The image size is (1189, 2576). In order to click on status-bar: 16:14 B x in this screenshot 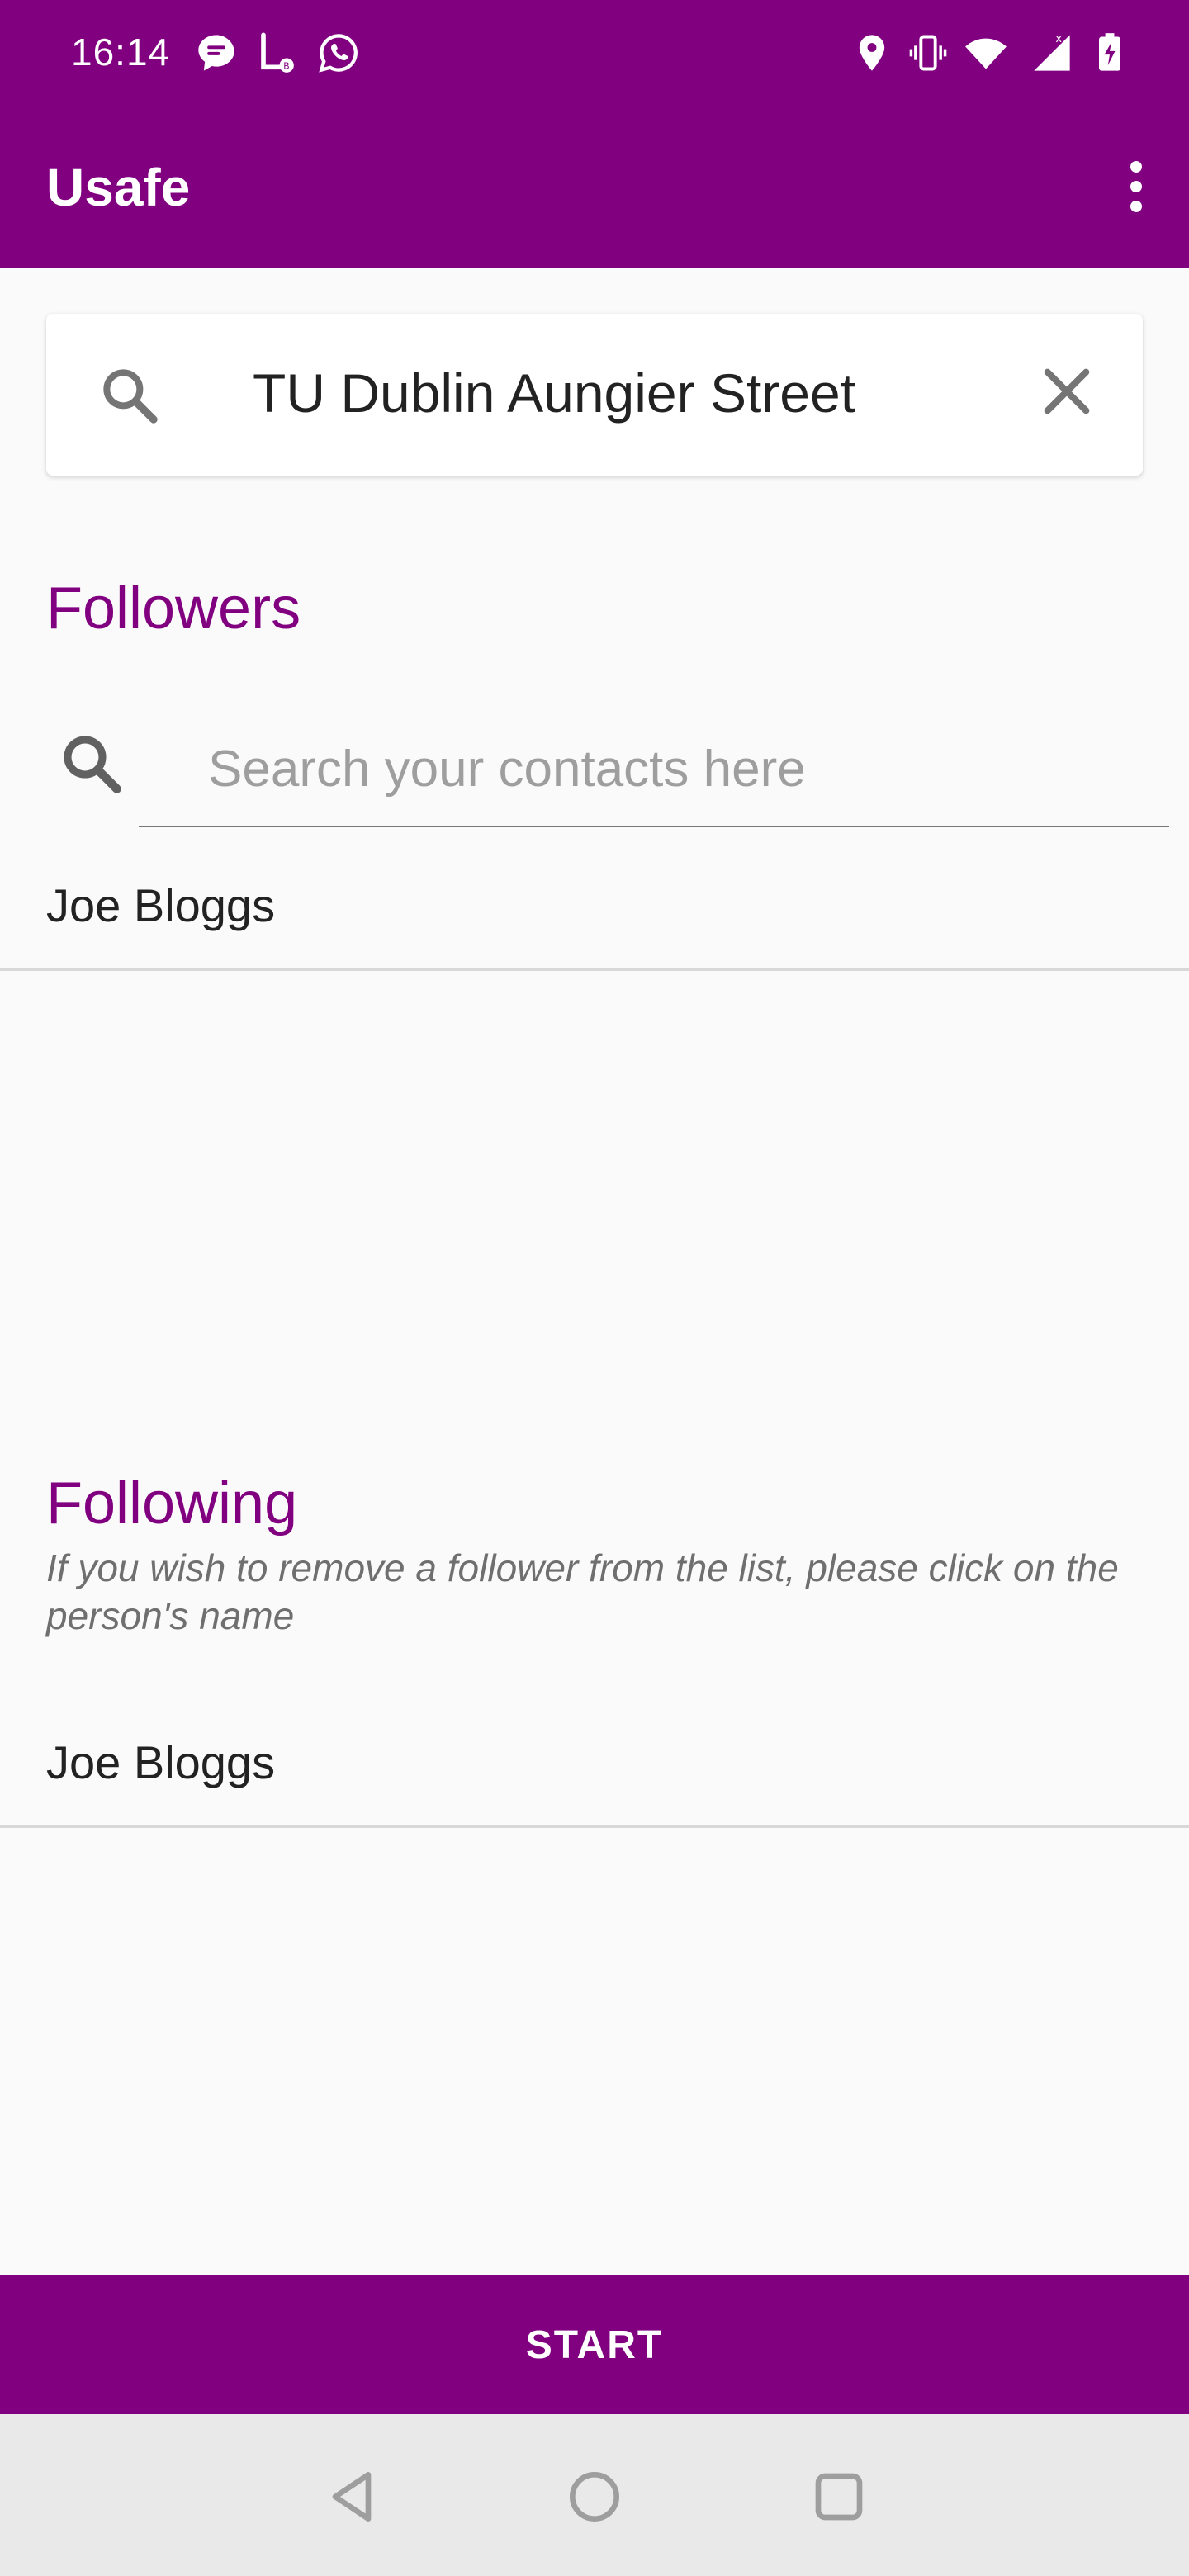, I will do `click(594, 53)`.